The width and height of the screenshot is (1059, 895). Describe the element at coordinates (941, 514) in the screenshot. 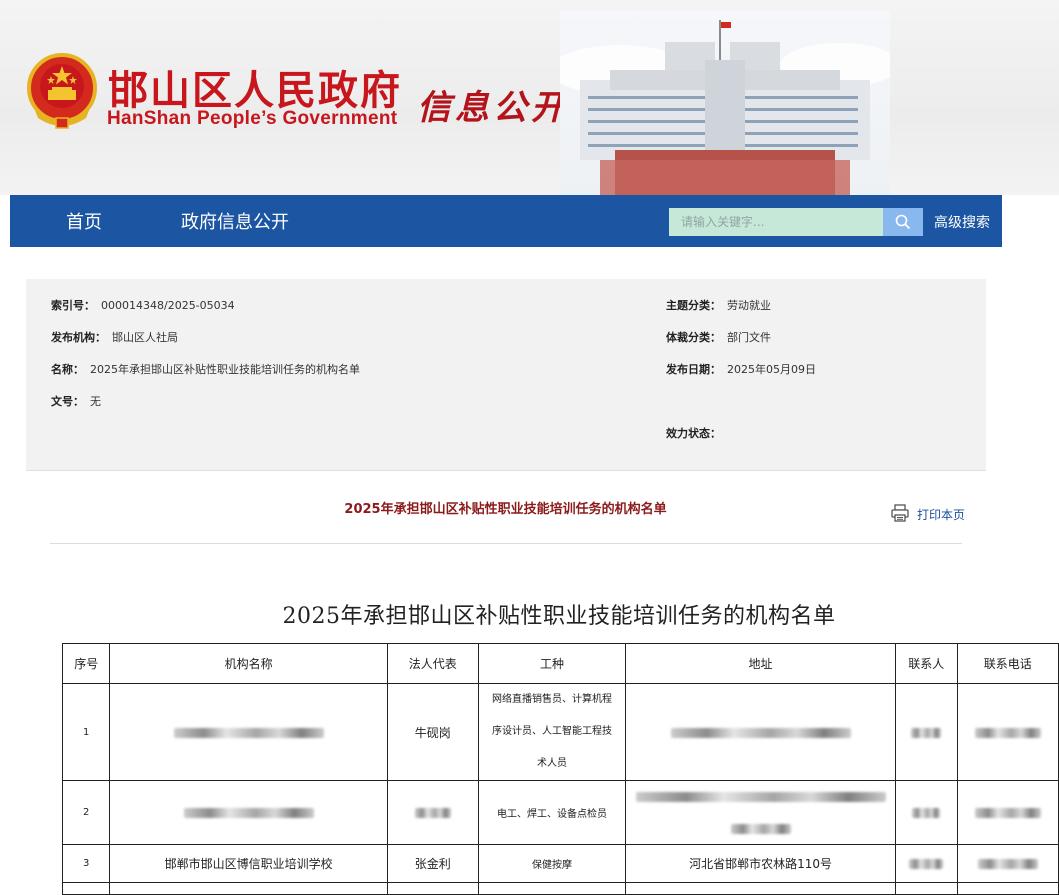

I see `print-label: 打印本页` at that location.